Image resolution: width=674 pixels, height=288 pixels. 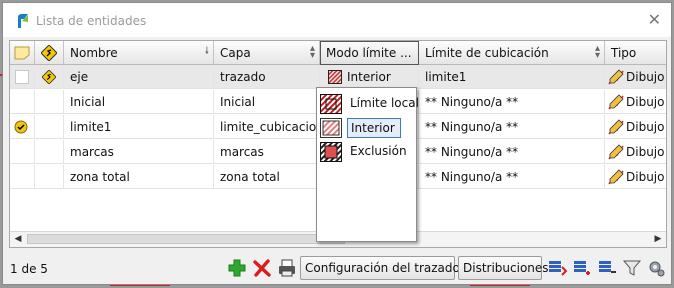 I want to click on header-select-all, so click(x=22, y=53).